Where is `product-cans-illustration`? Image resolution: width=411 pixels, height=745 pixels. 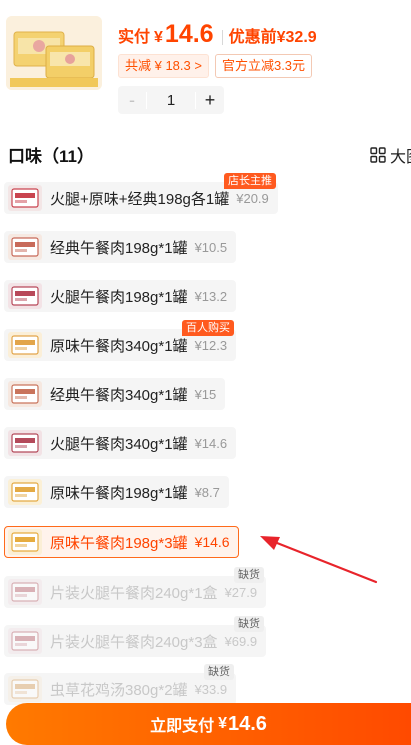
product-cans-illustration is located at coordinates (54, 53).